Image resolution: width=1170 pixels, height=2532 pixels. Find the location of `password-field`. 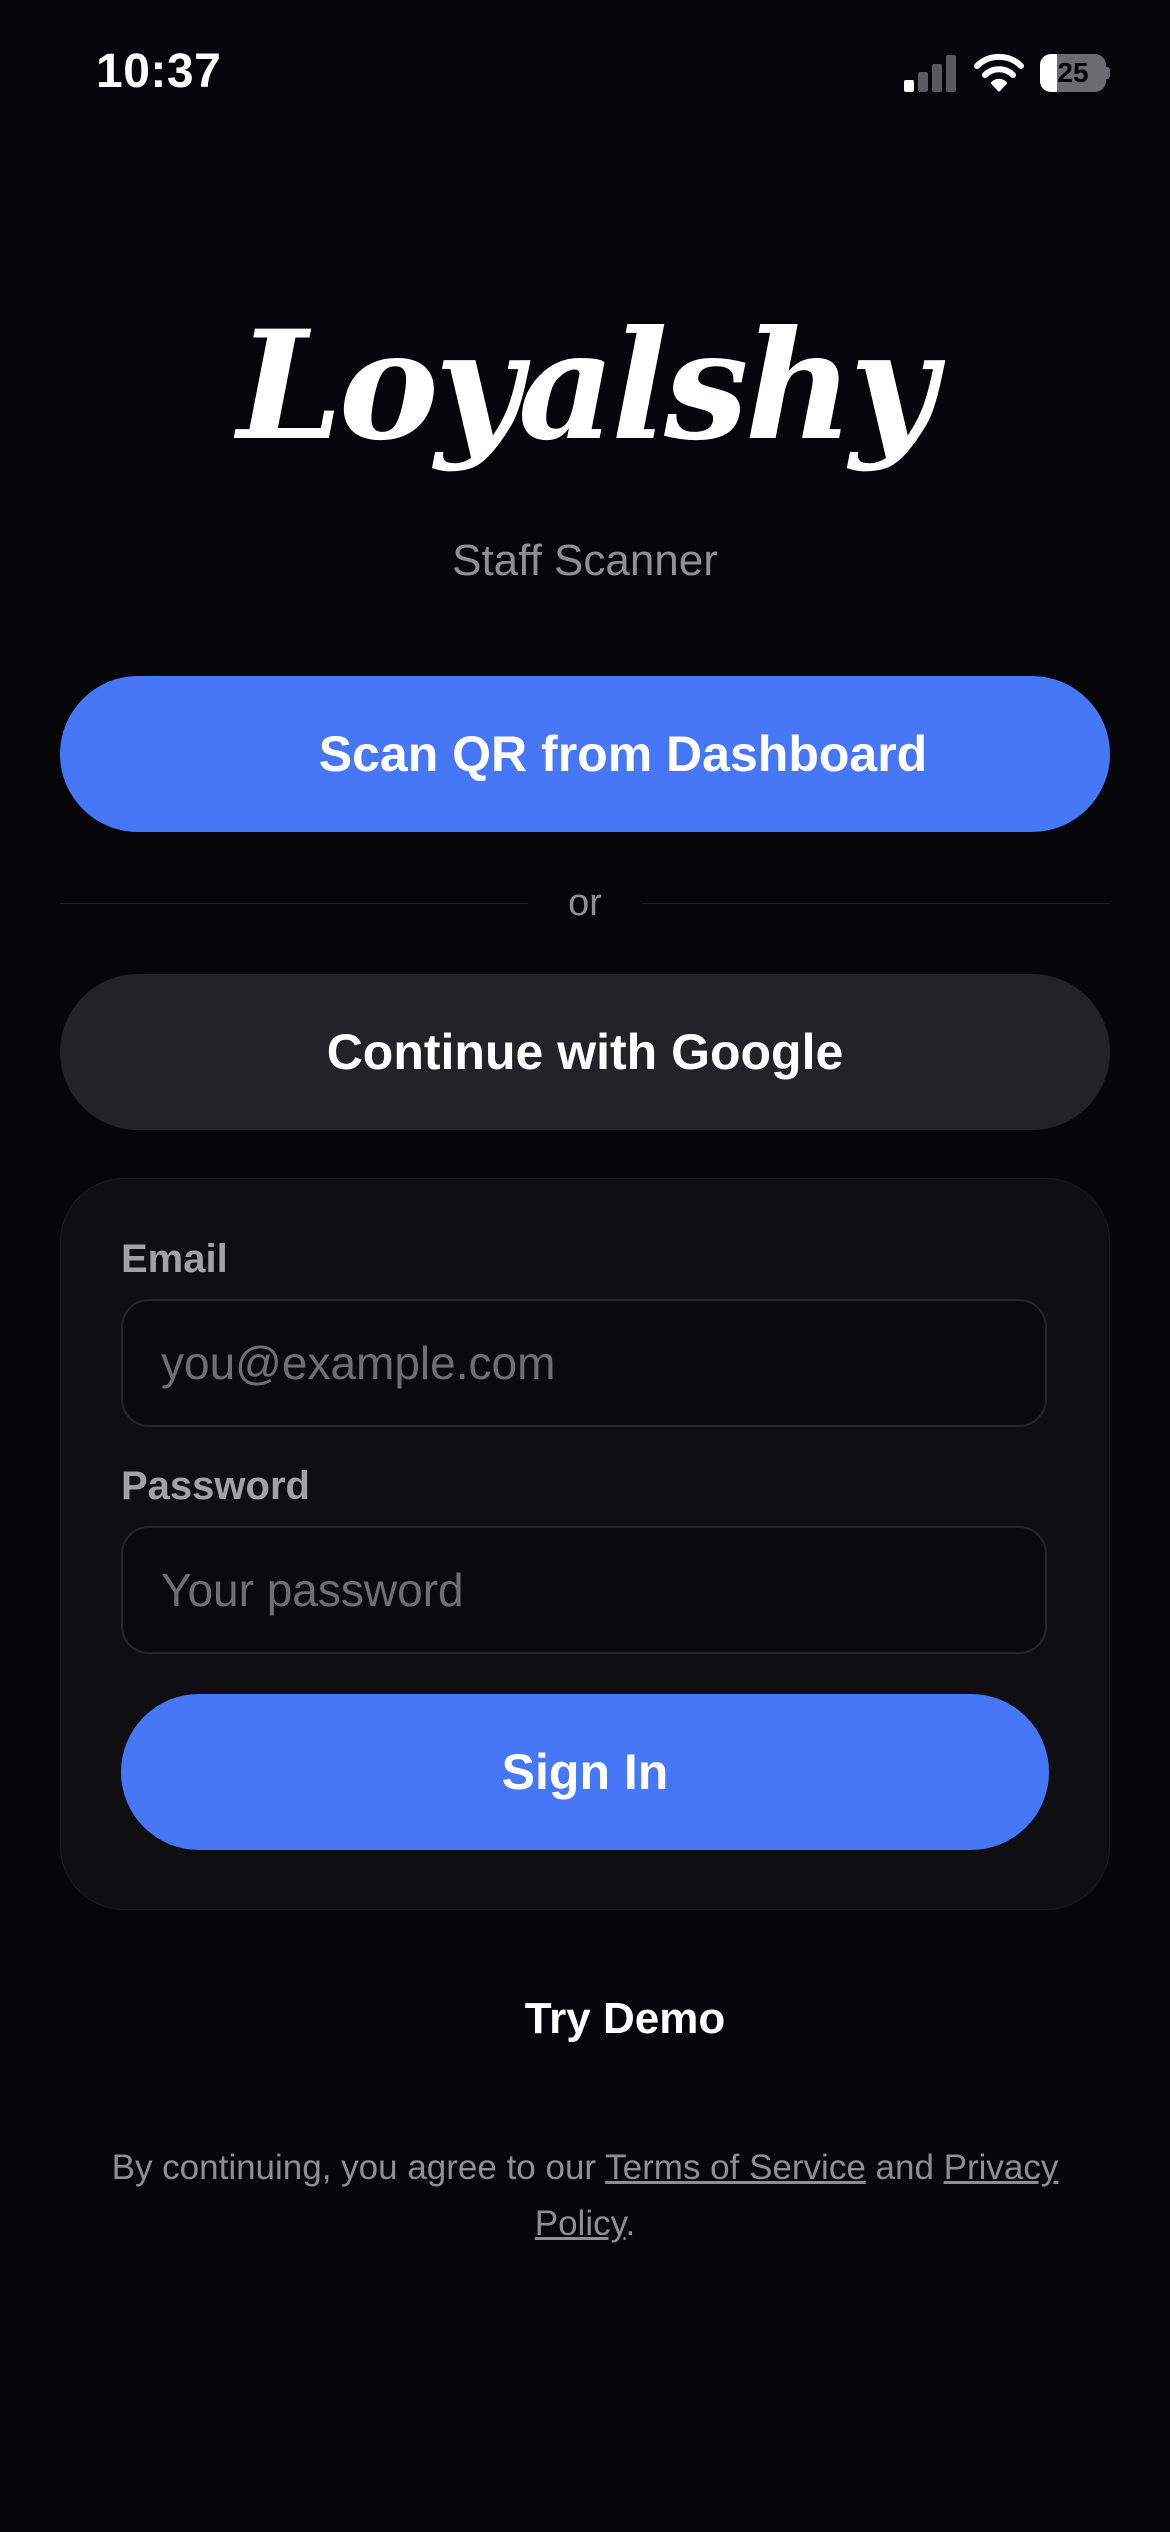

password-field is located at coordinates (584, 1590).